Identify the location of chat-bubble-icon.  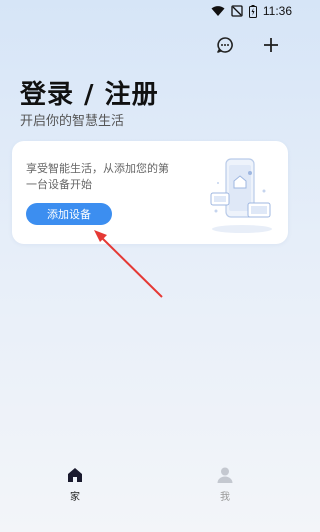
(225, 45).